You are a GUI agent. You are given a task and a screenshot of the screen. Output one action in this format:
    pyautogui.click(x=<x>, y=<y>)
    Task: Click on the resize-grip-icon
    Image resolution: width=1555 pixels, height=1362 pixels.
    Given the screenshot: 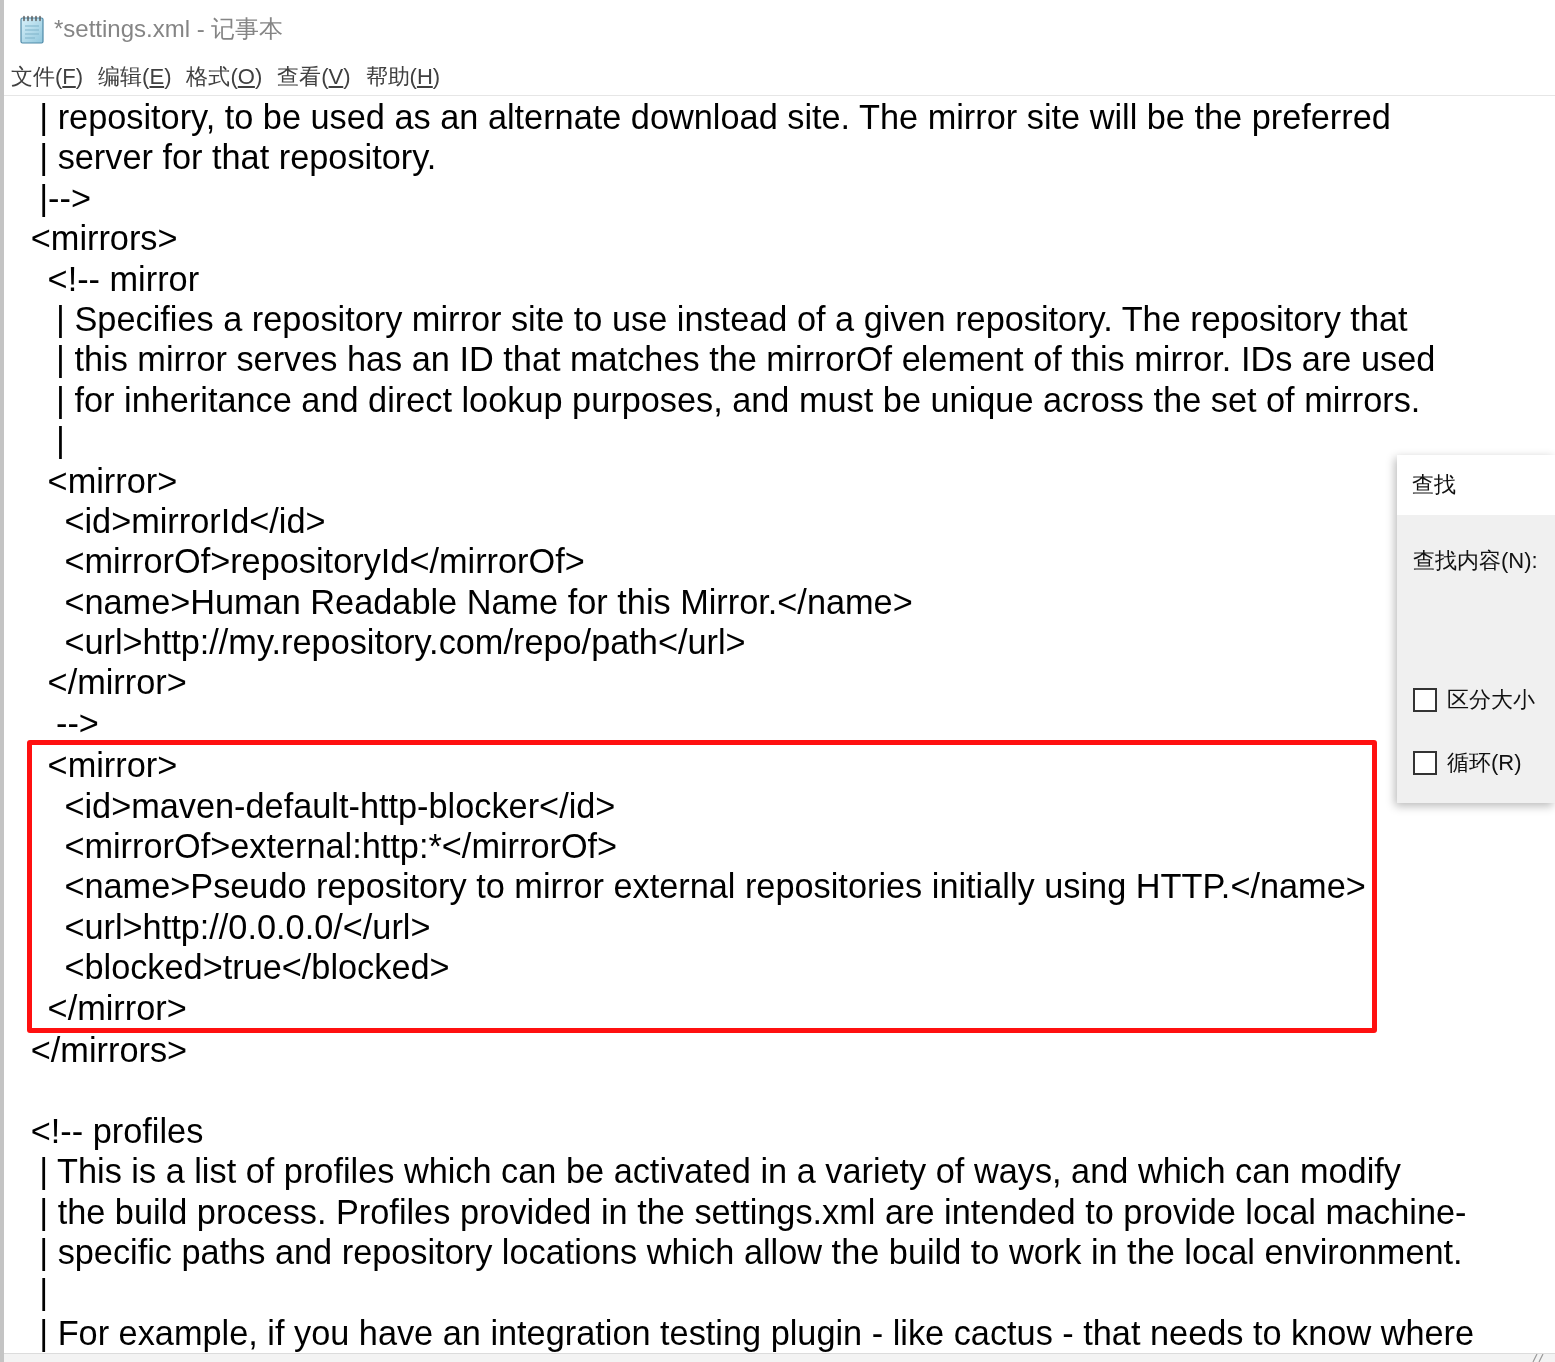 What is the action you would take?
    pyautogui.click(x=1538, y=1358)
    